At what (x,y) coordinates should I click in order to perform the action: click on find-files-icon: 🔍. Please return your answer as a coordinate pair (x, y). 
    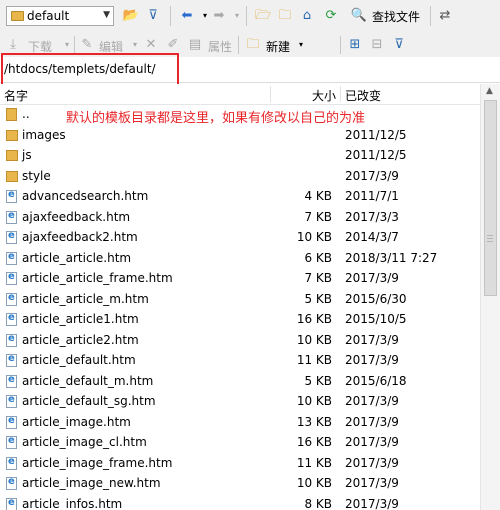
    Looking at the image, I should click on (359, 16).